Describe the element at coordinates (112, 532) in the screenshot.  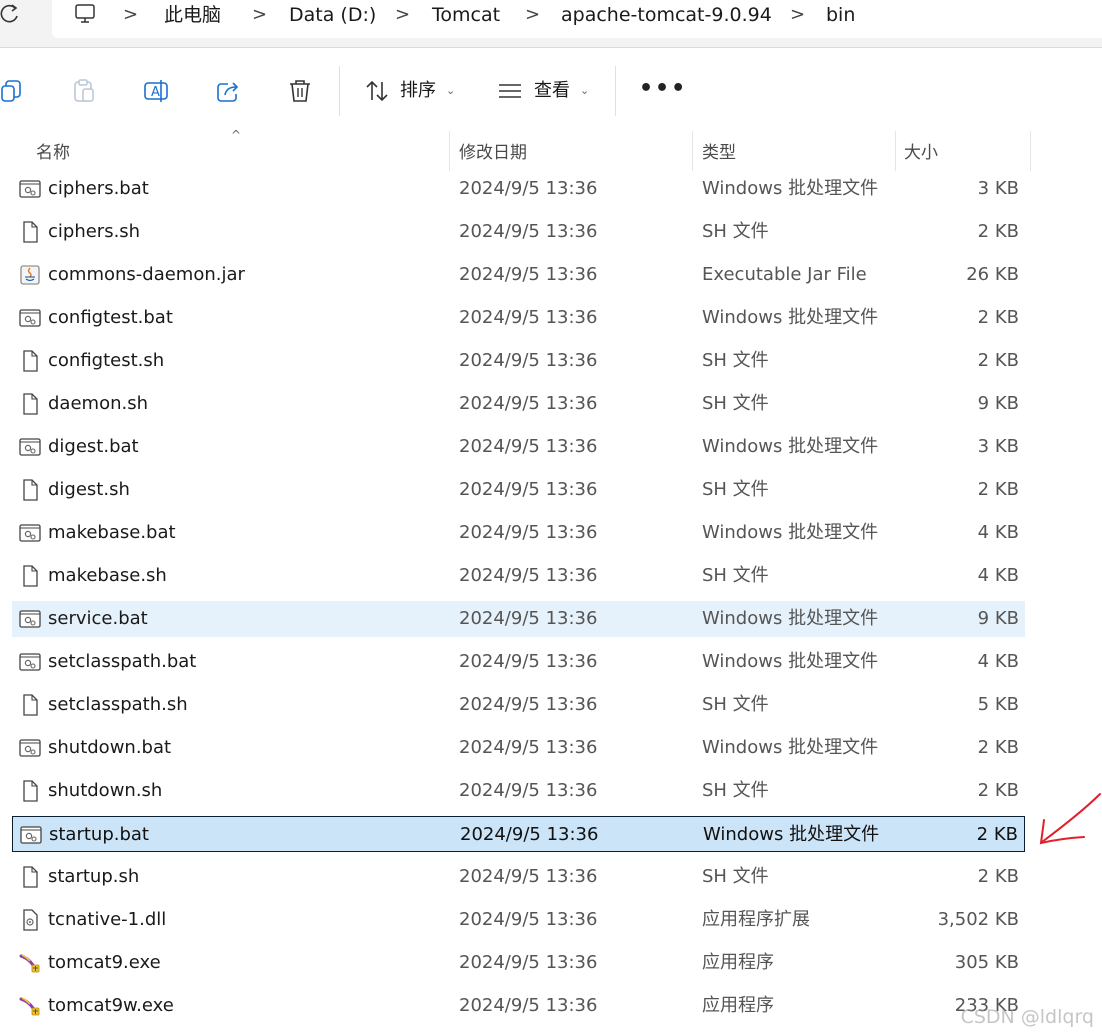
I see `file-name: makebase.bat` at that location.